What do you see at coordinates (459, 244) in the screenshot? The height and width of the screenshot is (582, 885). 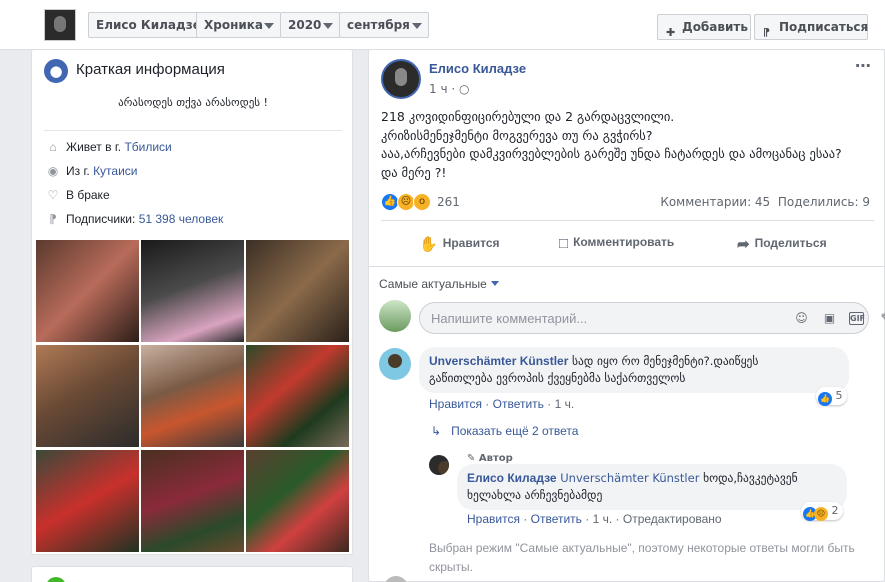 I see `like-button: ✋ Нравится` at bounding box center [459, 244].